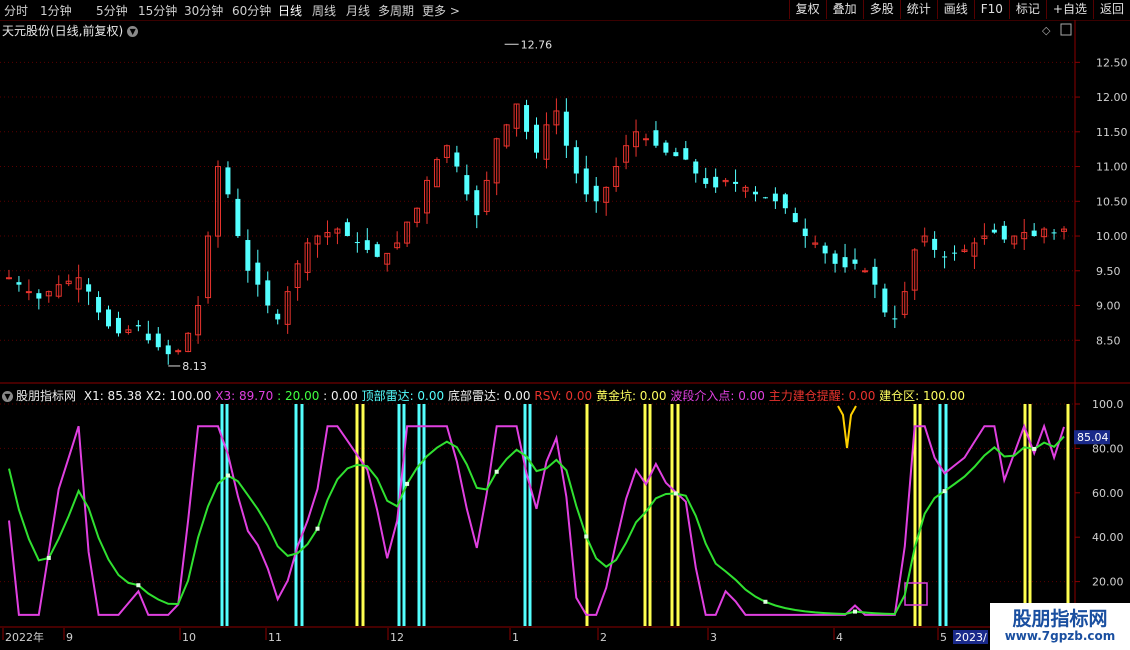 The height and width of the screenshot is (650, 1130). Describe the element at coordinates (1108, 404) in the screenshot. I see `indicator-tick-label: 100.0` at that location.